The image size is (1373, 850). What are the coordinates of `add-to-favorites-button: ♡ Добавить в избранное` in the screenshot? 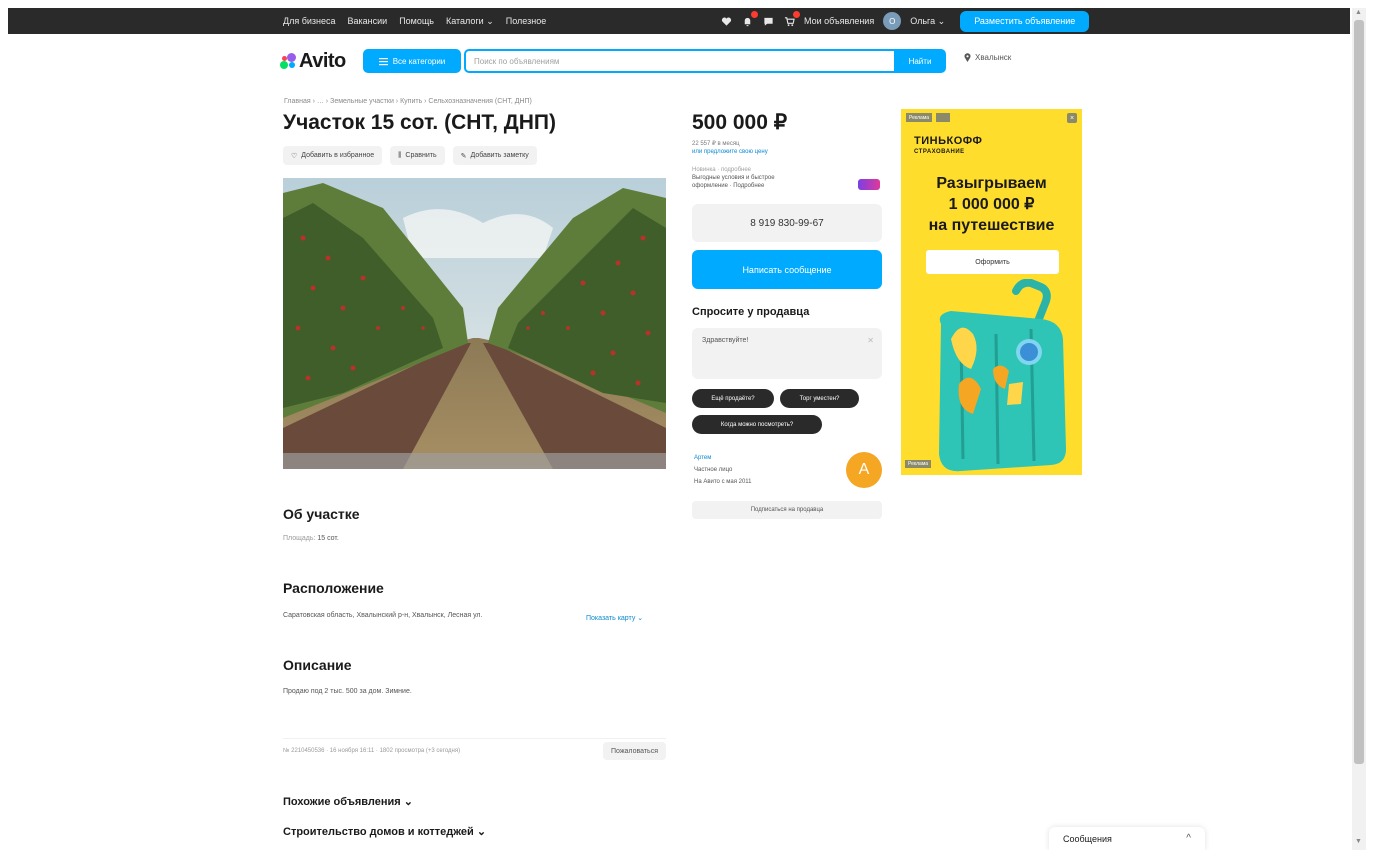 It's located at (333, 155).